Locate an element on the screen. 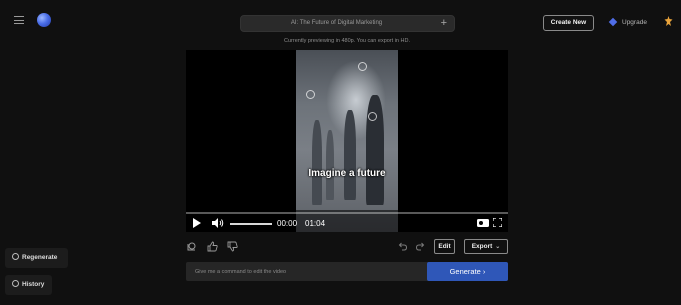  volume-icon is located at coordinates (218, 223).